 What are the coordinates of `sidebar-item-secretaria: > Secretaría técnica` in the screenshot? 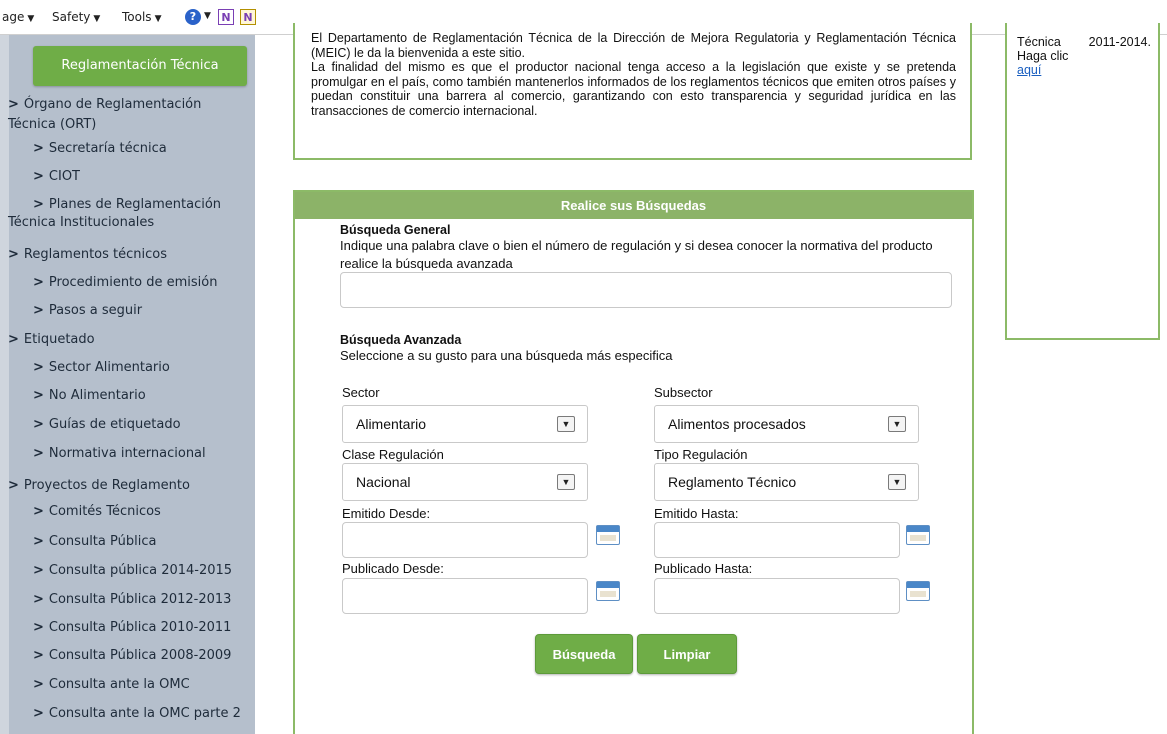 It's located at (100, 149).